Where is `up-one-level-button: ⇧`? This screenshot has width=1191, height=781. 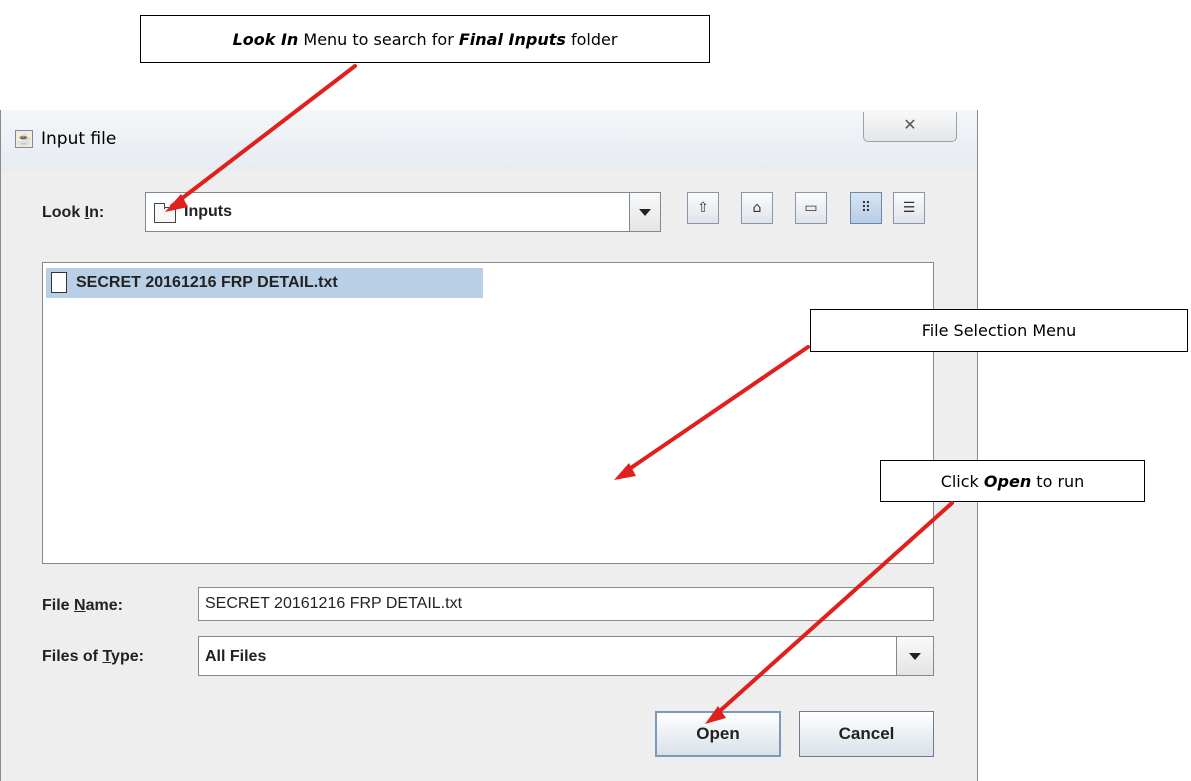
up-one-level-button: ⇧ is located at coordinates (703, 208).